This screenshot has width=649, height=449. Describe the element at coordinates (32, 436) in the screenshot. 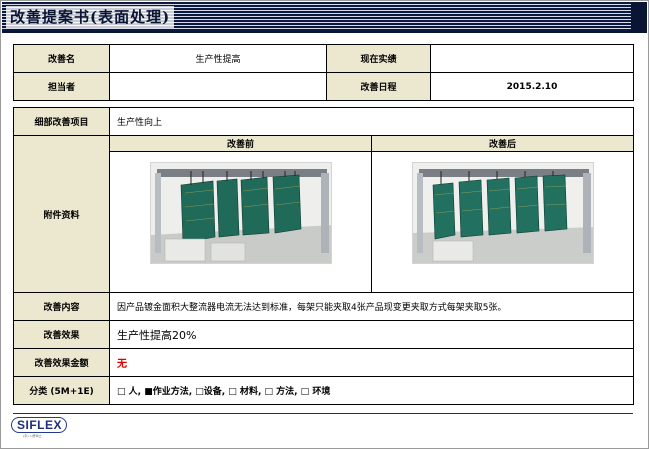

I see `logo-subtext: (주) 시플렉스` at that location.